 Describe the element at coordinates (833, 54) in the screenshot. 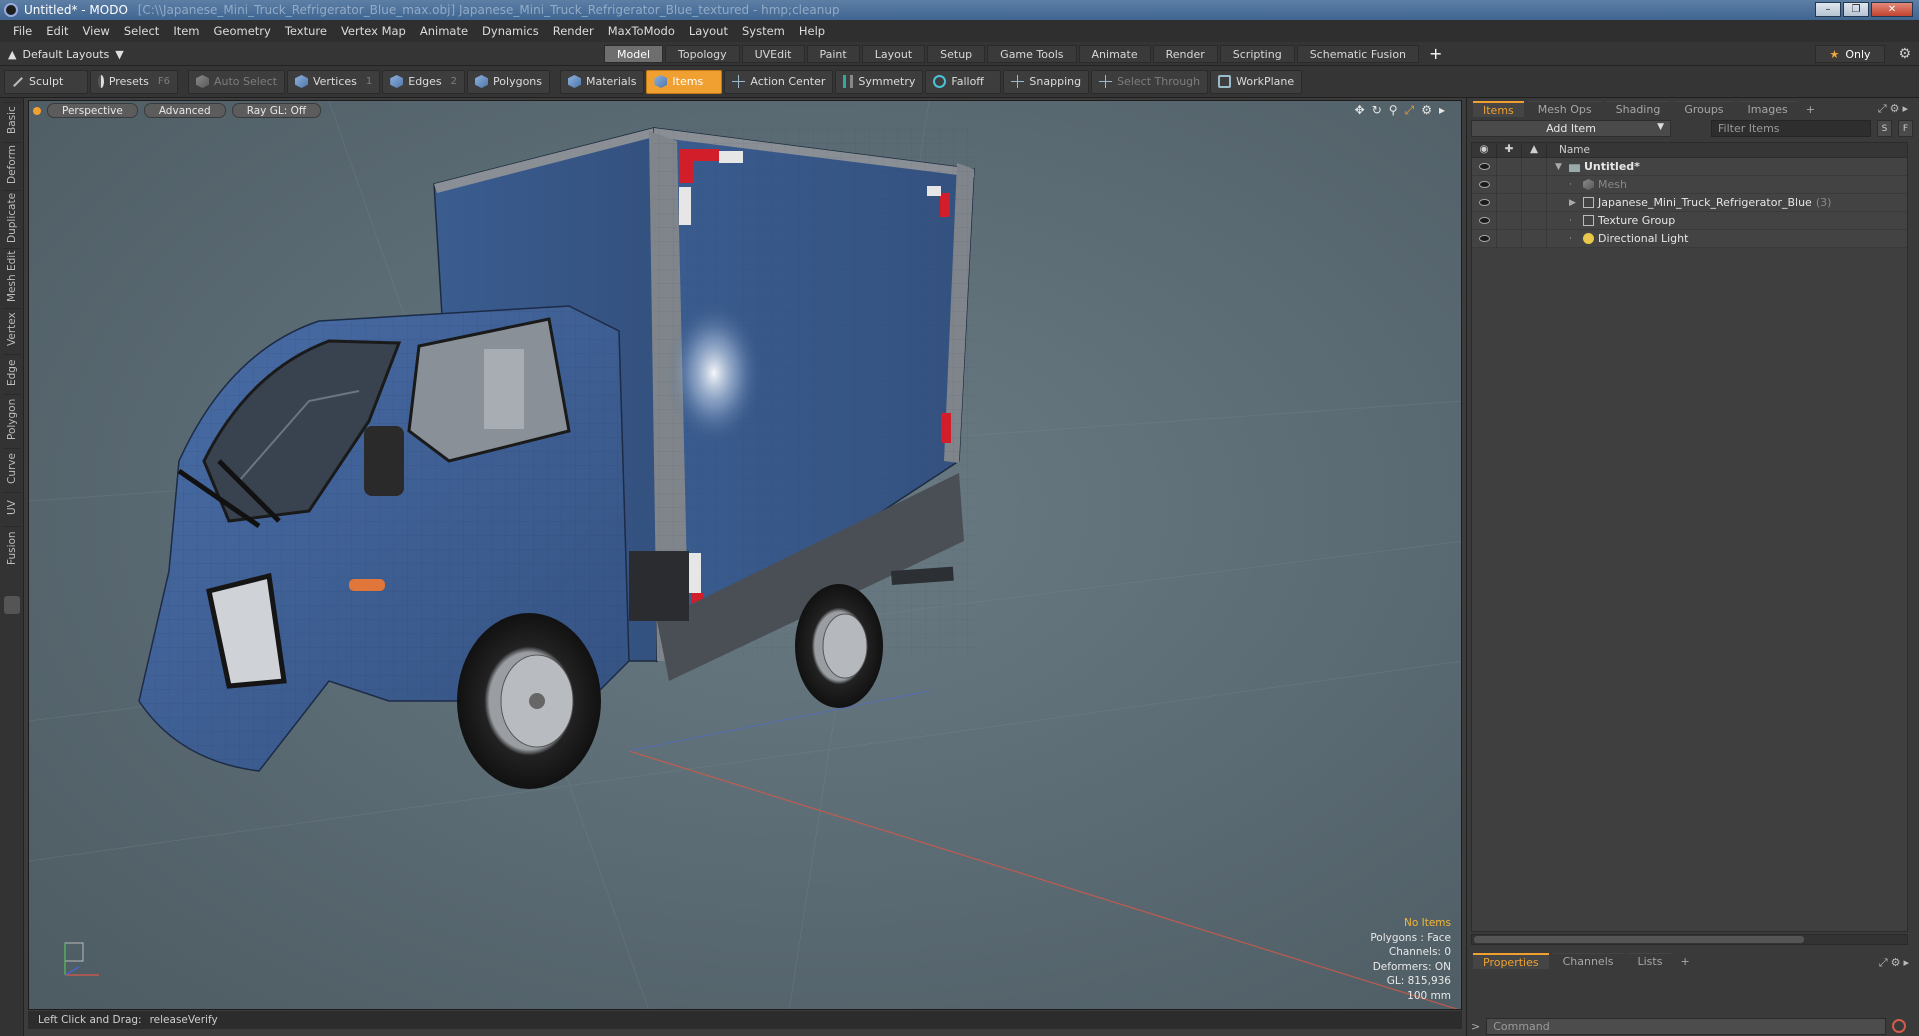

I see `tab-paint: Paint` at that location.